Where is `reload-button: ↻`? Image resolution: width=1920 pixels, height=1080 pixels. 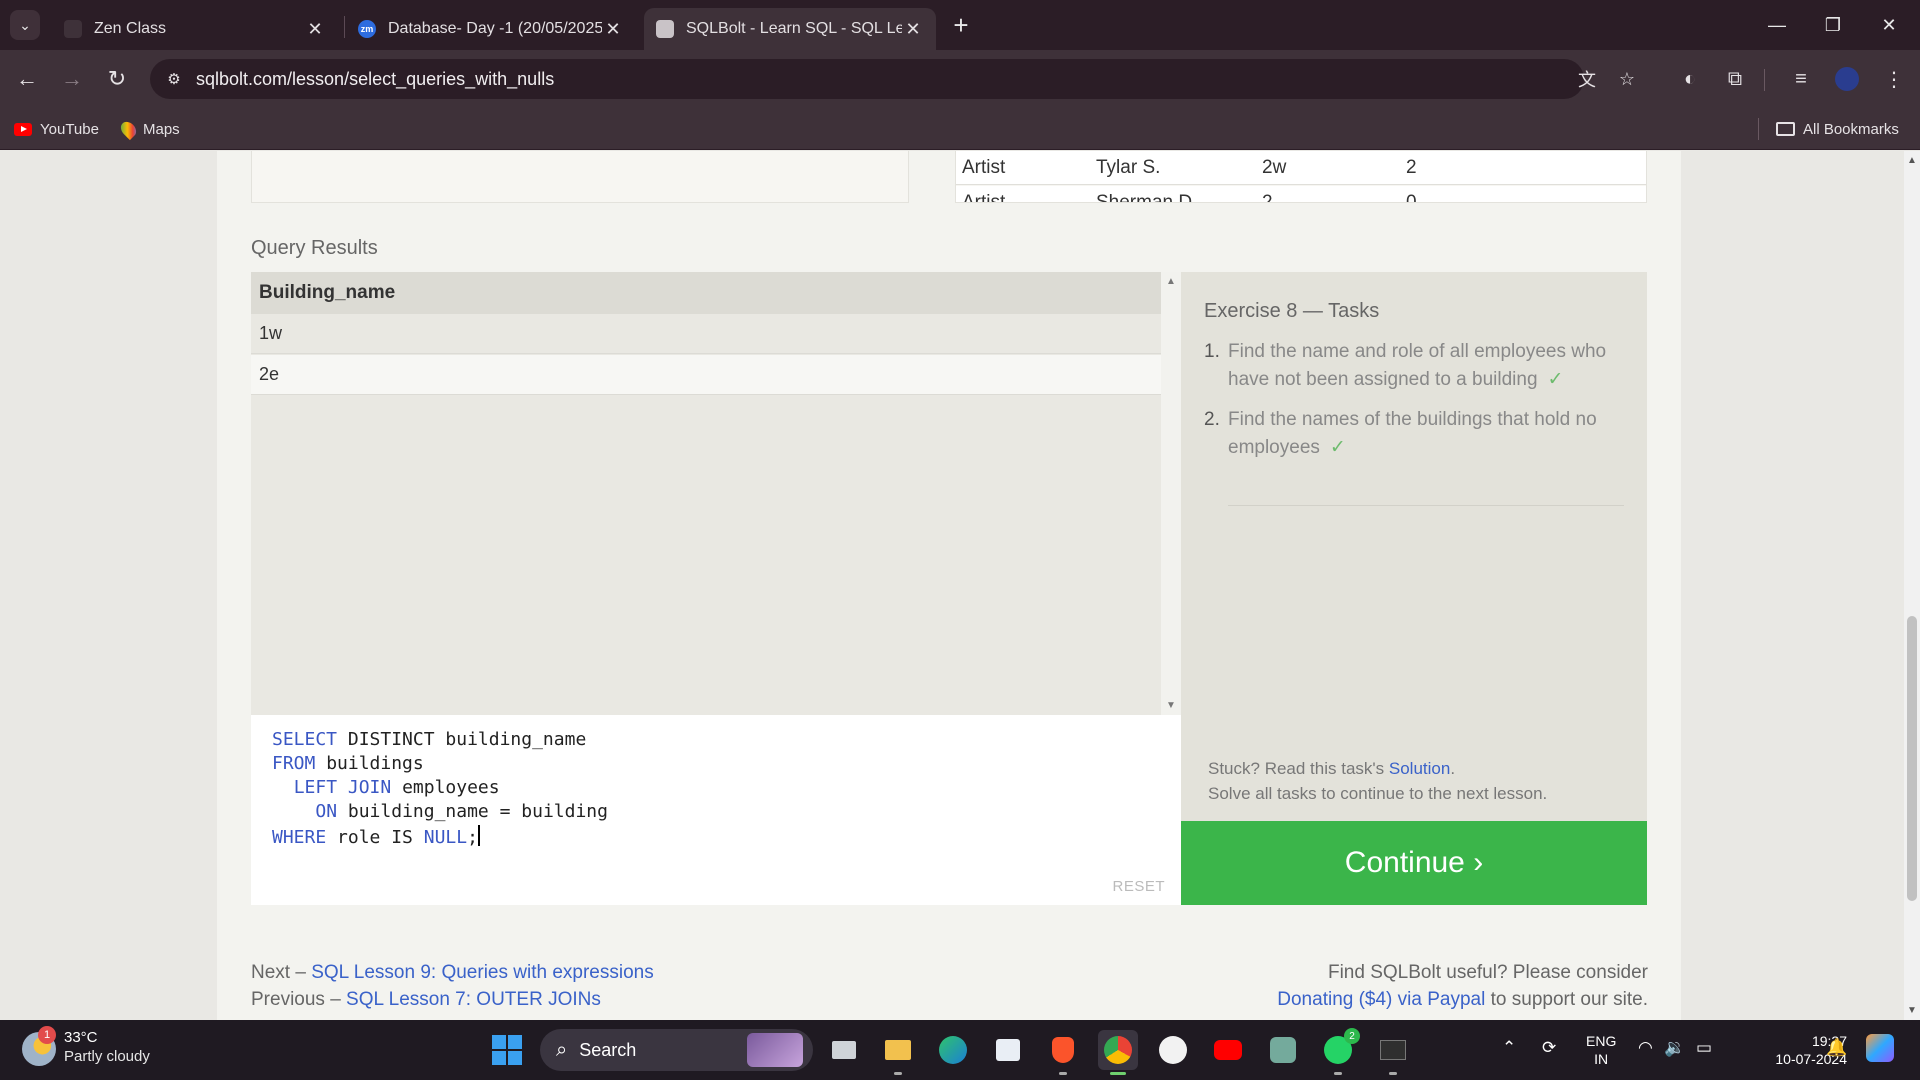 reload-button: ↻ is located at coordinates (117, 79).